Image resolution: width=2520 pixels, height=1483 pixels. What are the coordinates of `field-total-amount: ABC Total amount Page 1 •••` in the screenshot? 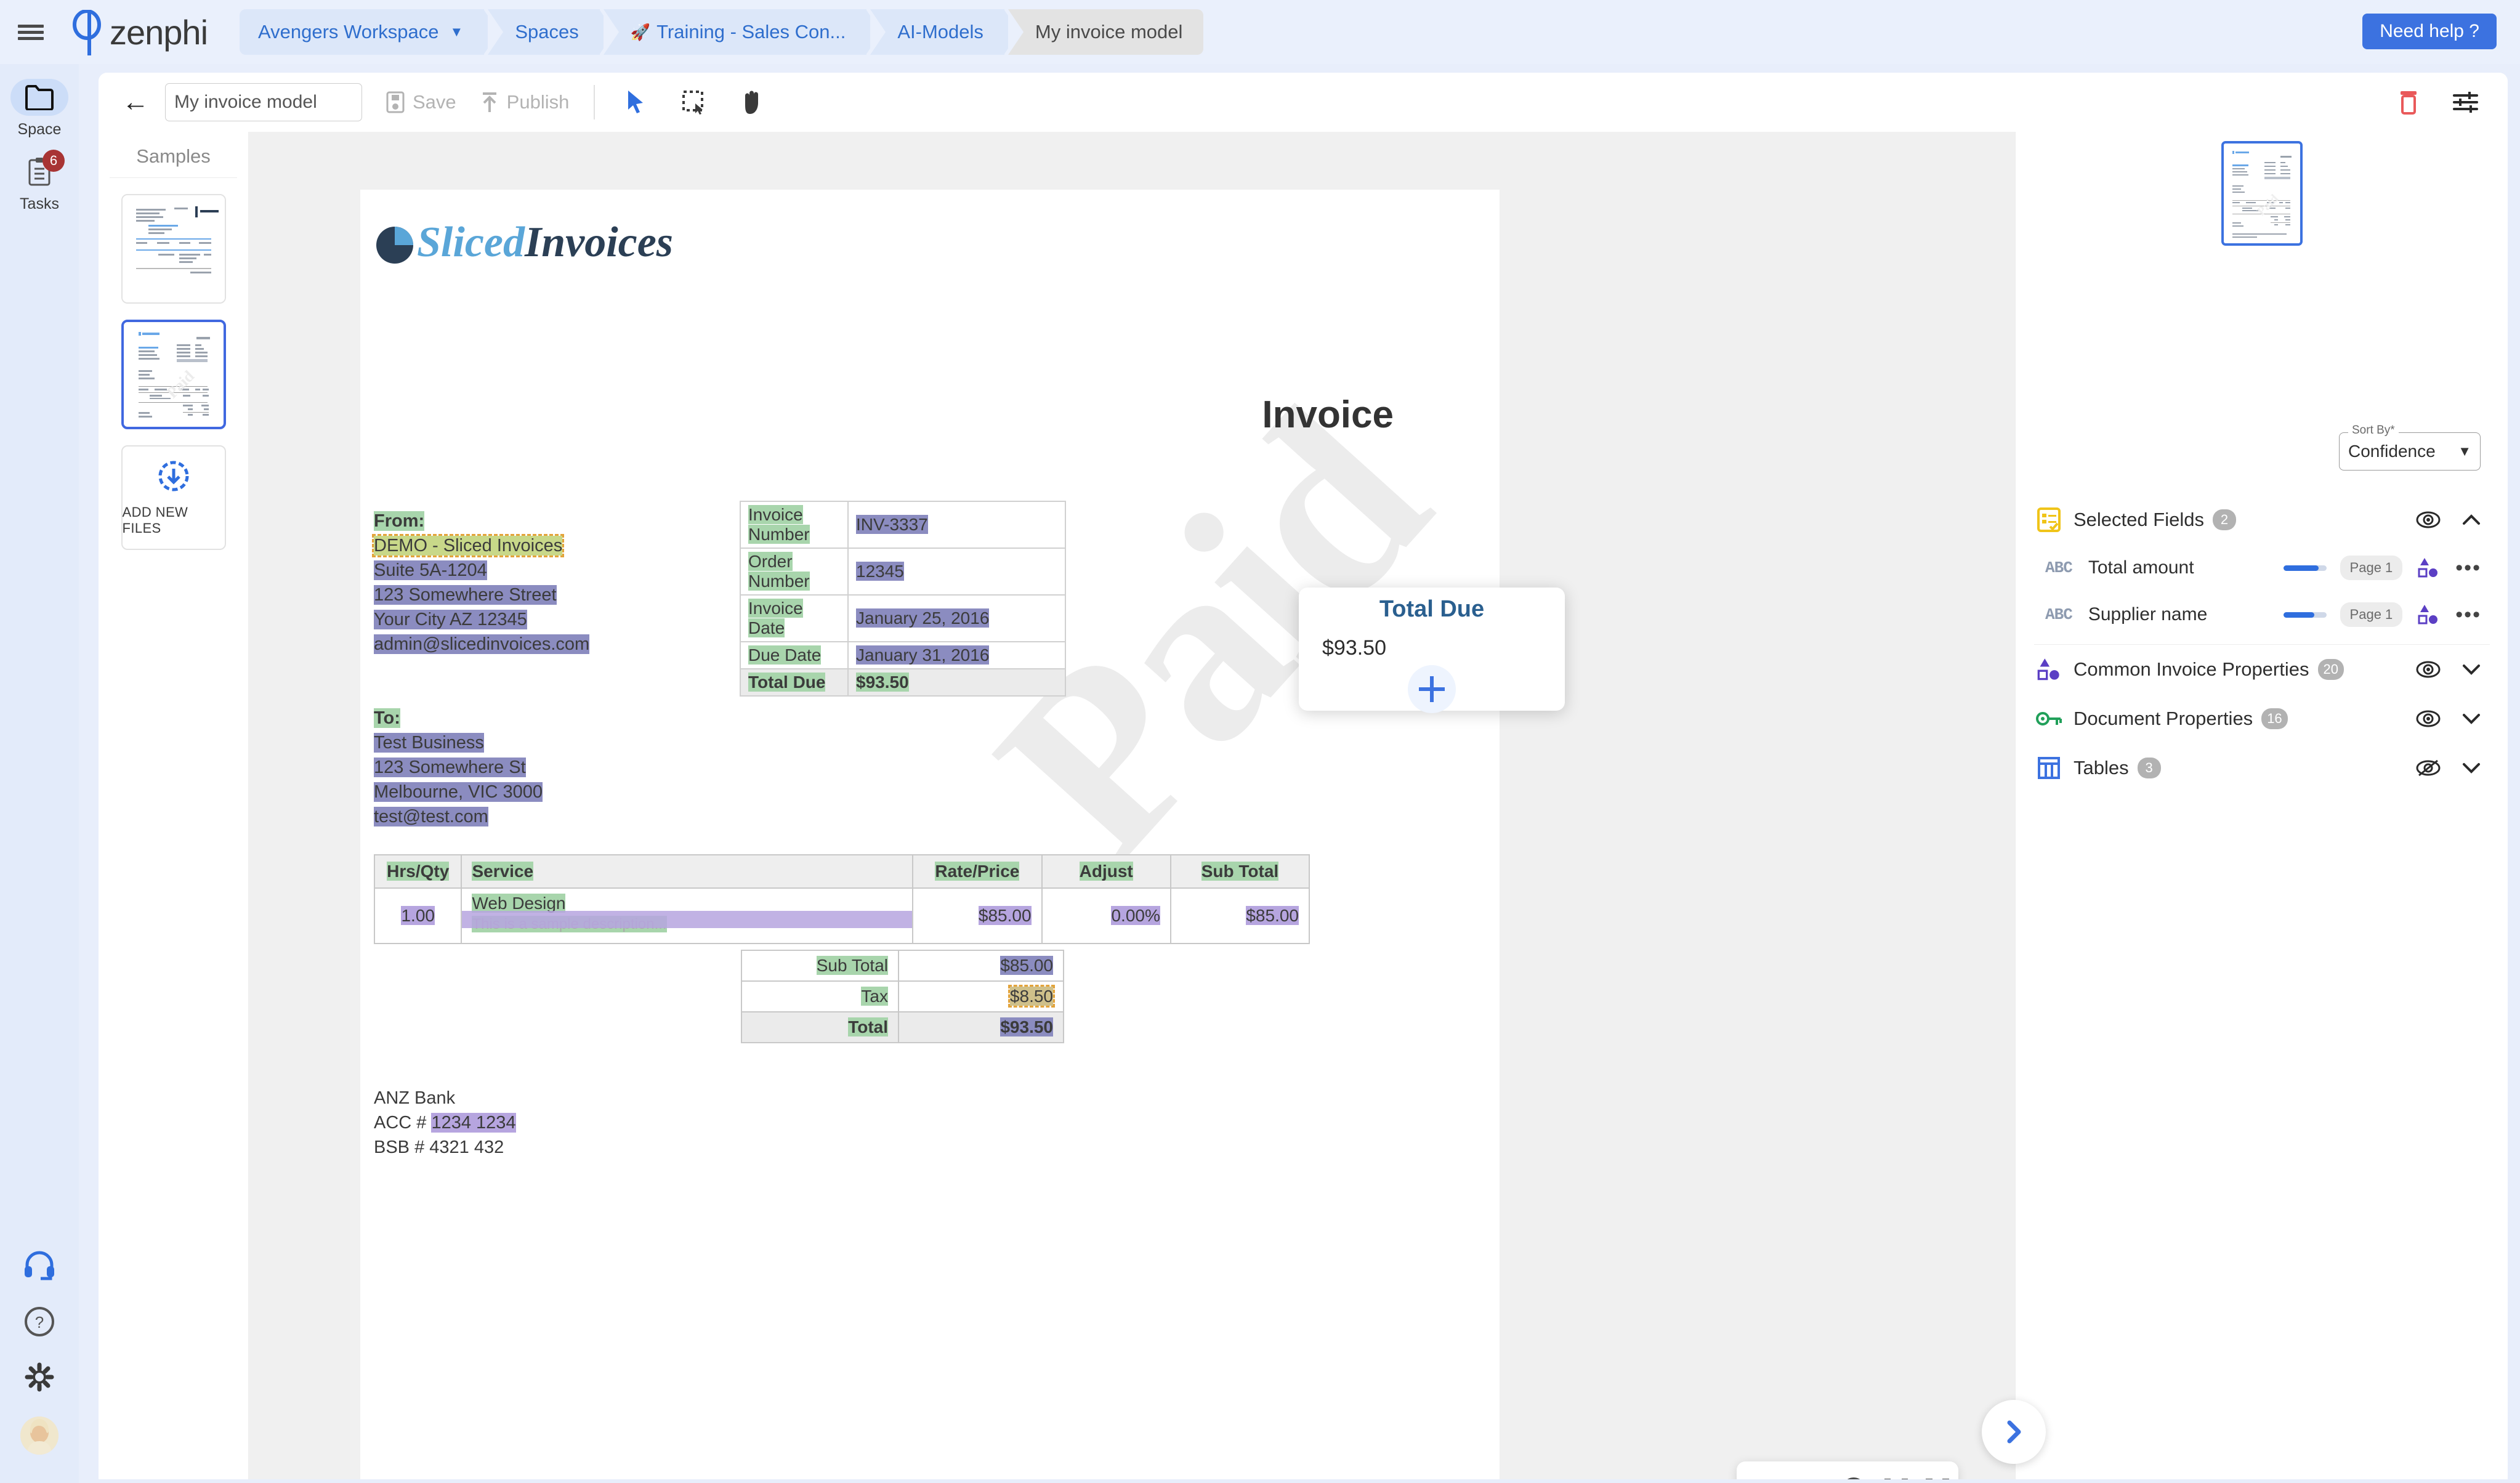 It's located at (2262, 567).